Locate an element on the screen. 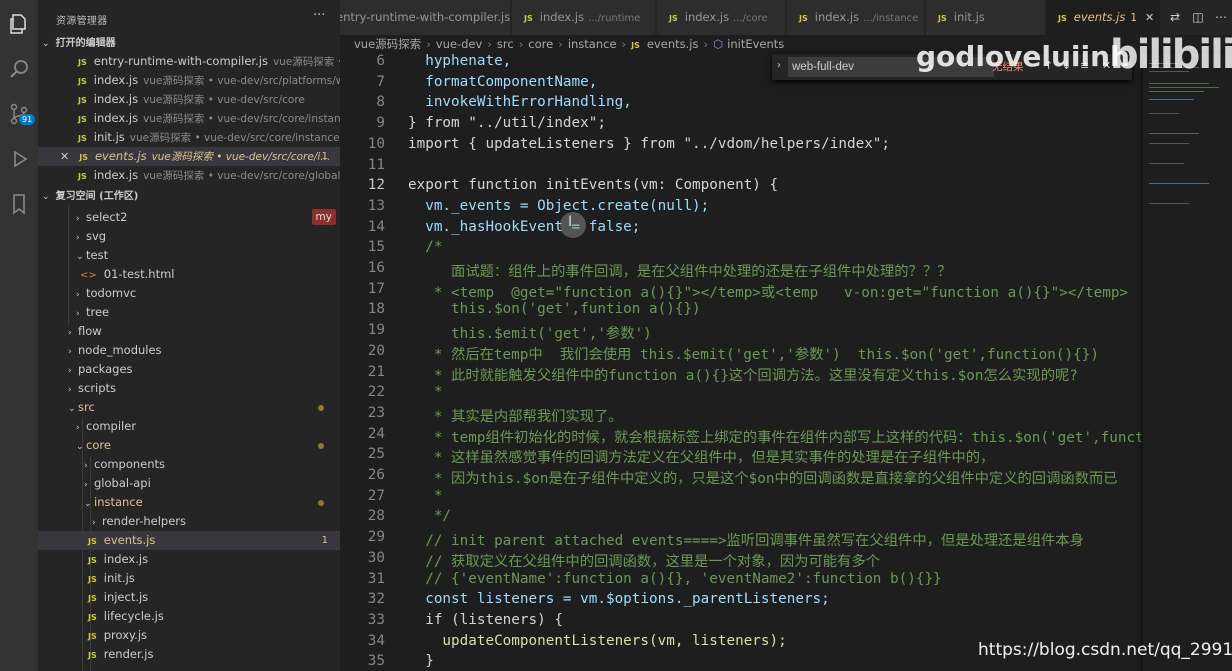  compare-changes-icon: ⇄ is located at coordinates (1175, 17).